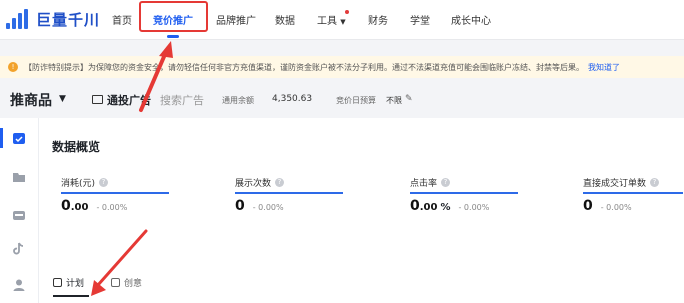  Describe the element at coordinates (327, 21) in the screenshot. I see `nav-tools-label: 工具` at that location.